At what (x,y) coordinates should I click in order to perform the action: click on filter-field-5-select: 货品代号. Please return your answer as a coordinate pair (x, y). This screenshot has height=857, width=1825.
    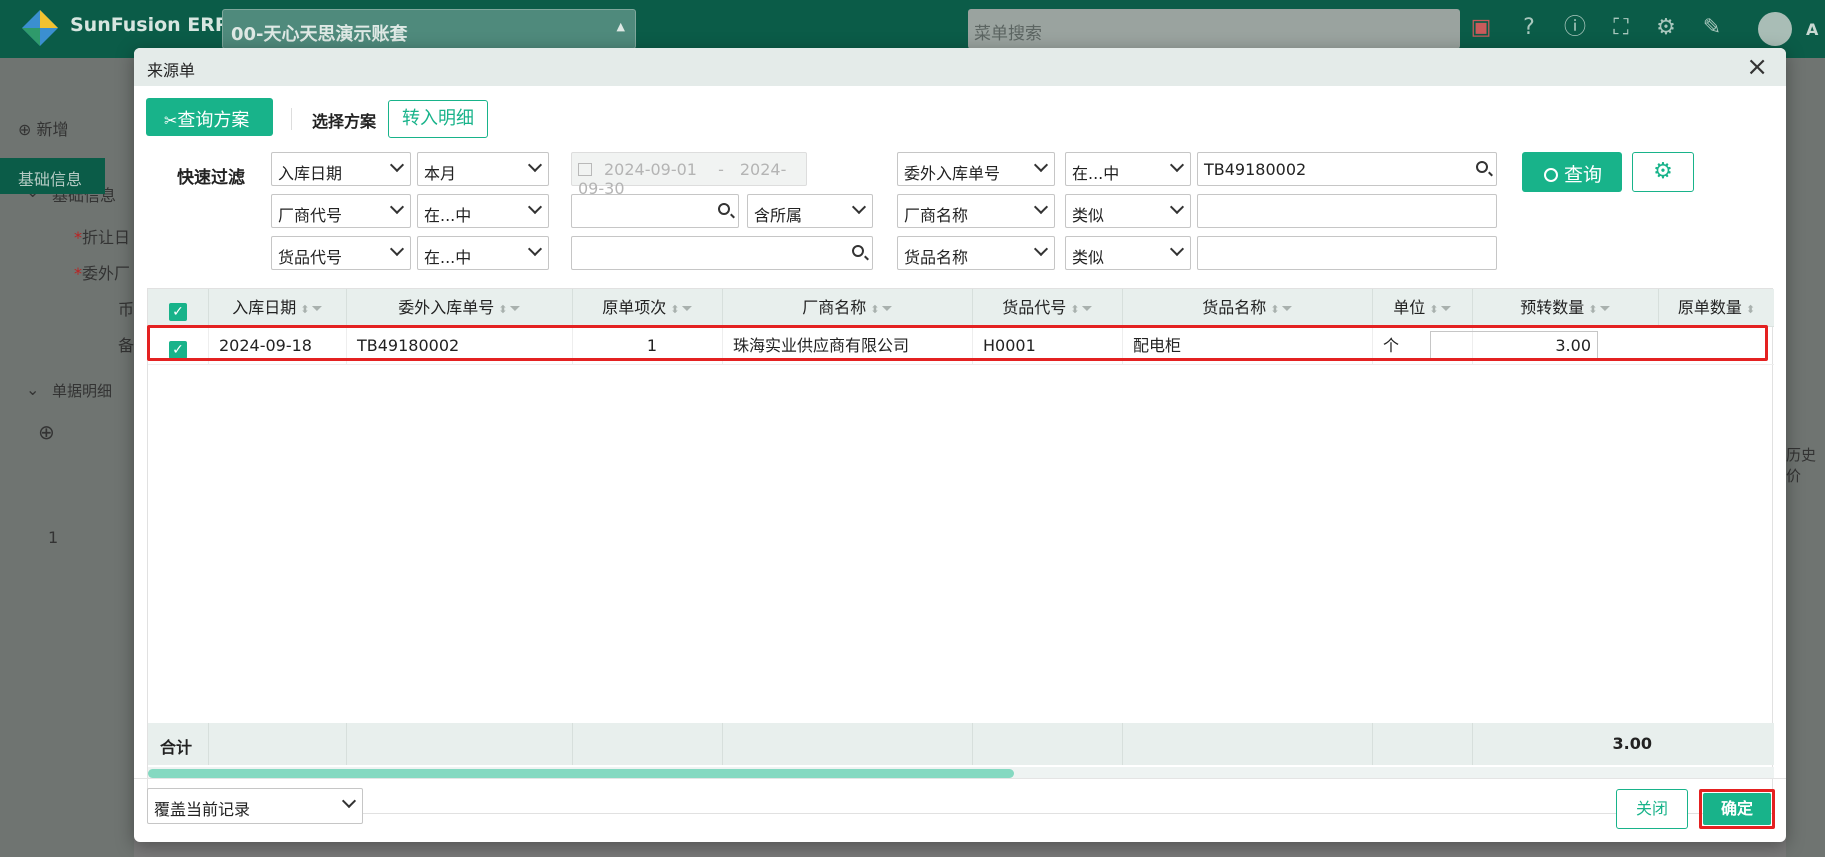
    Looking at the image, I should click on (341, 253).